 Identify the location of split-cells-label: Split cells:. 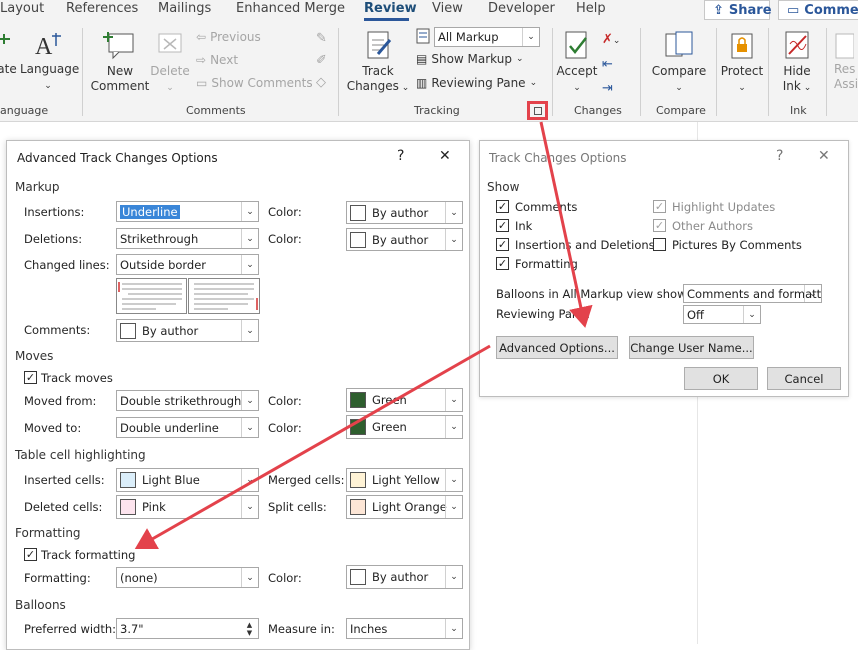
(297, 507).